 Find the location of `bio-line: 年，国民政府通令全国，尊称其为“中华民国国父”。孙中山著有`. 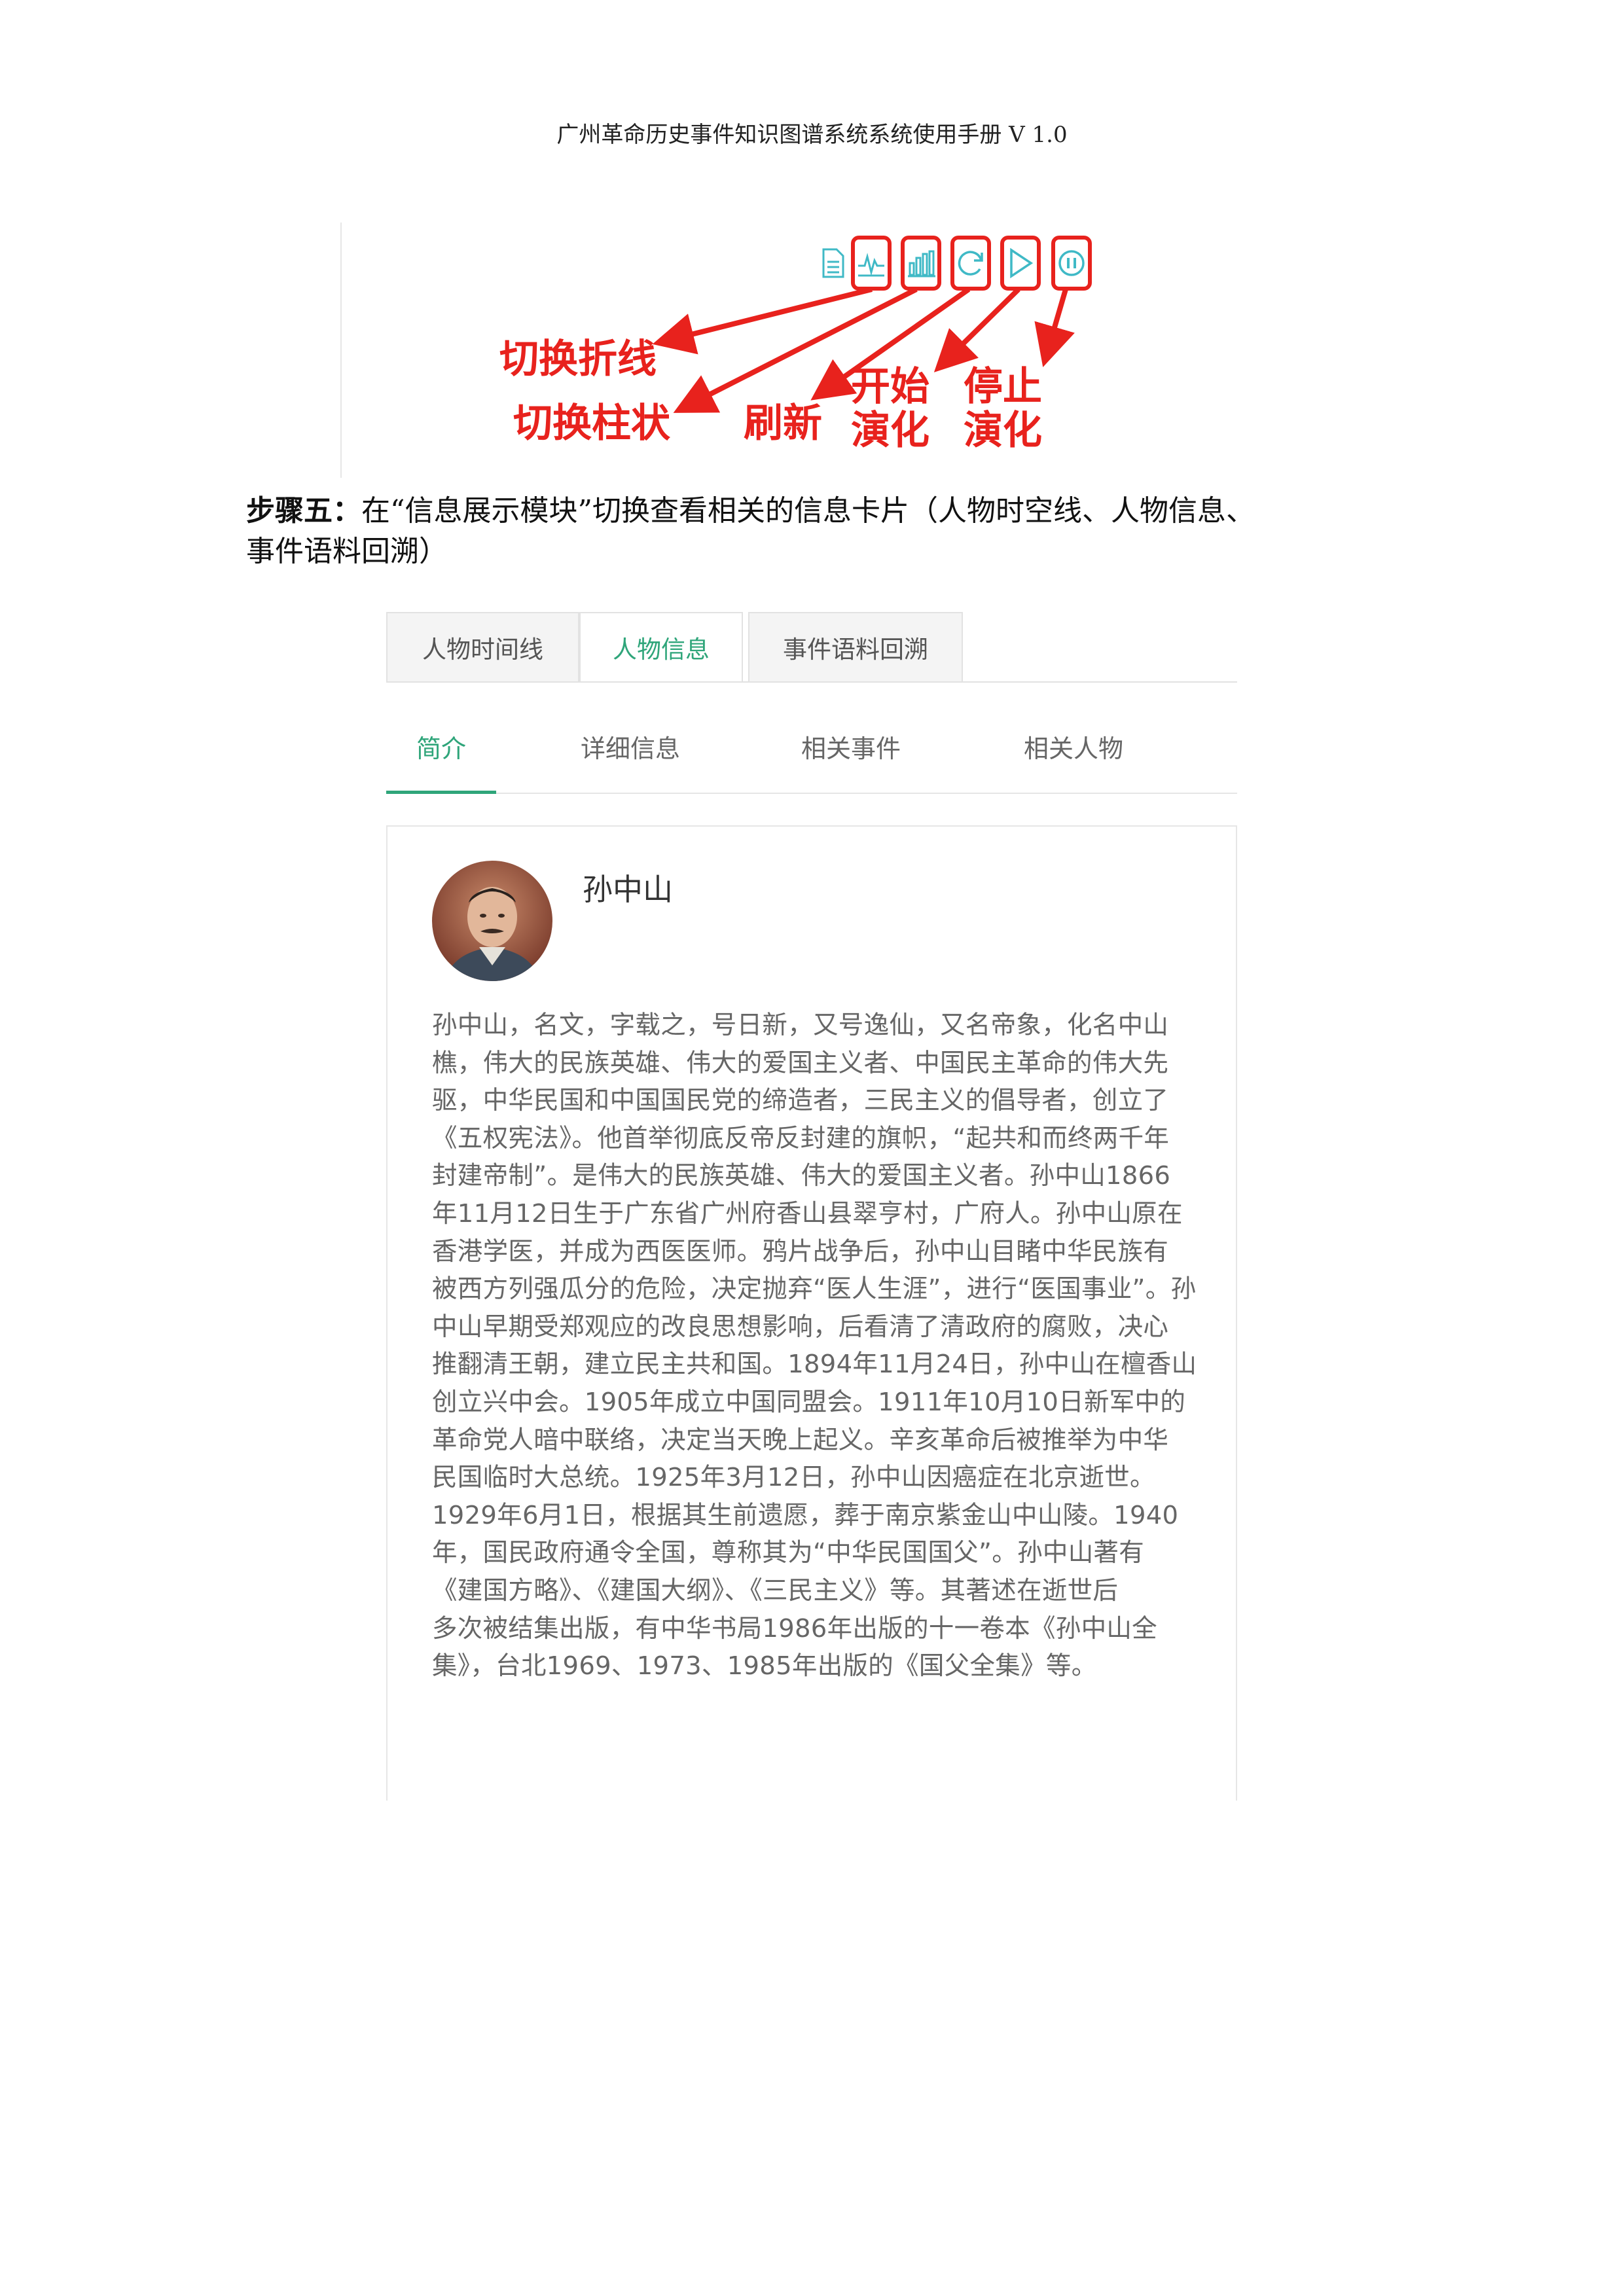

bio-line: 年，国民政府通令全国，尊称其为“中华民国国父”。孙中山著有 is located at coordinates (788, 1553).